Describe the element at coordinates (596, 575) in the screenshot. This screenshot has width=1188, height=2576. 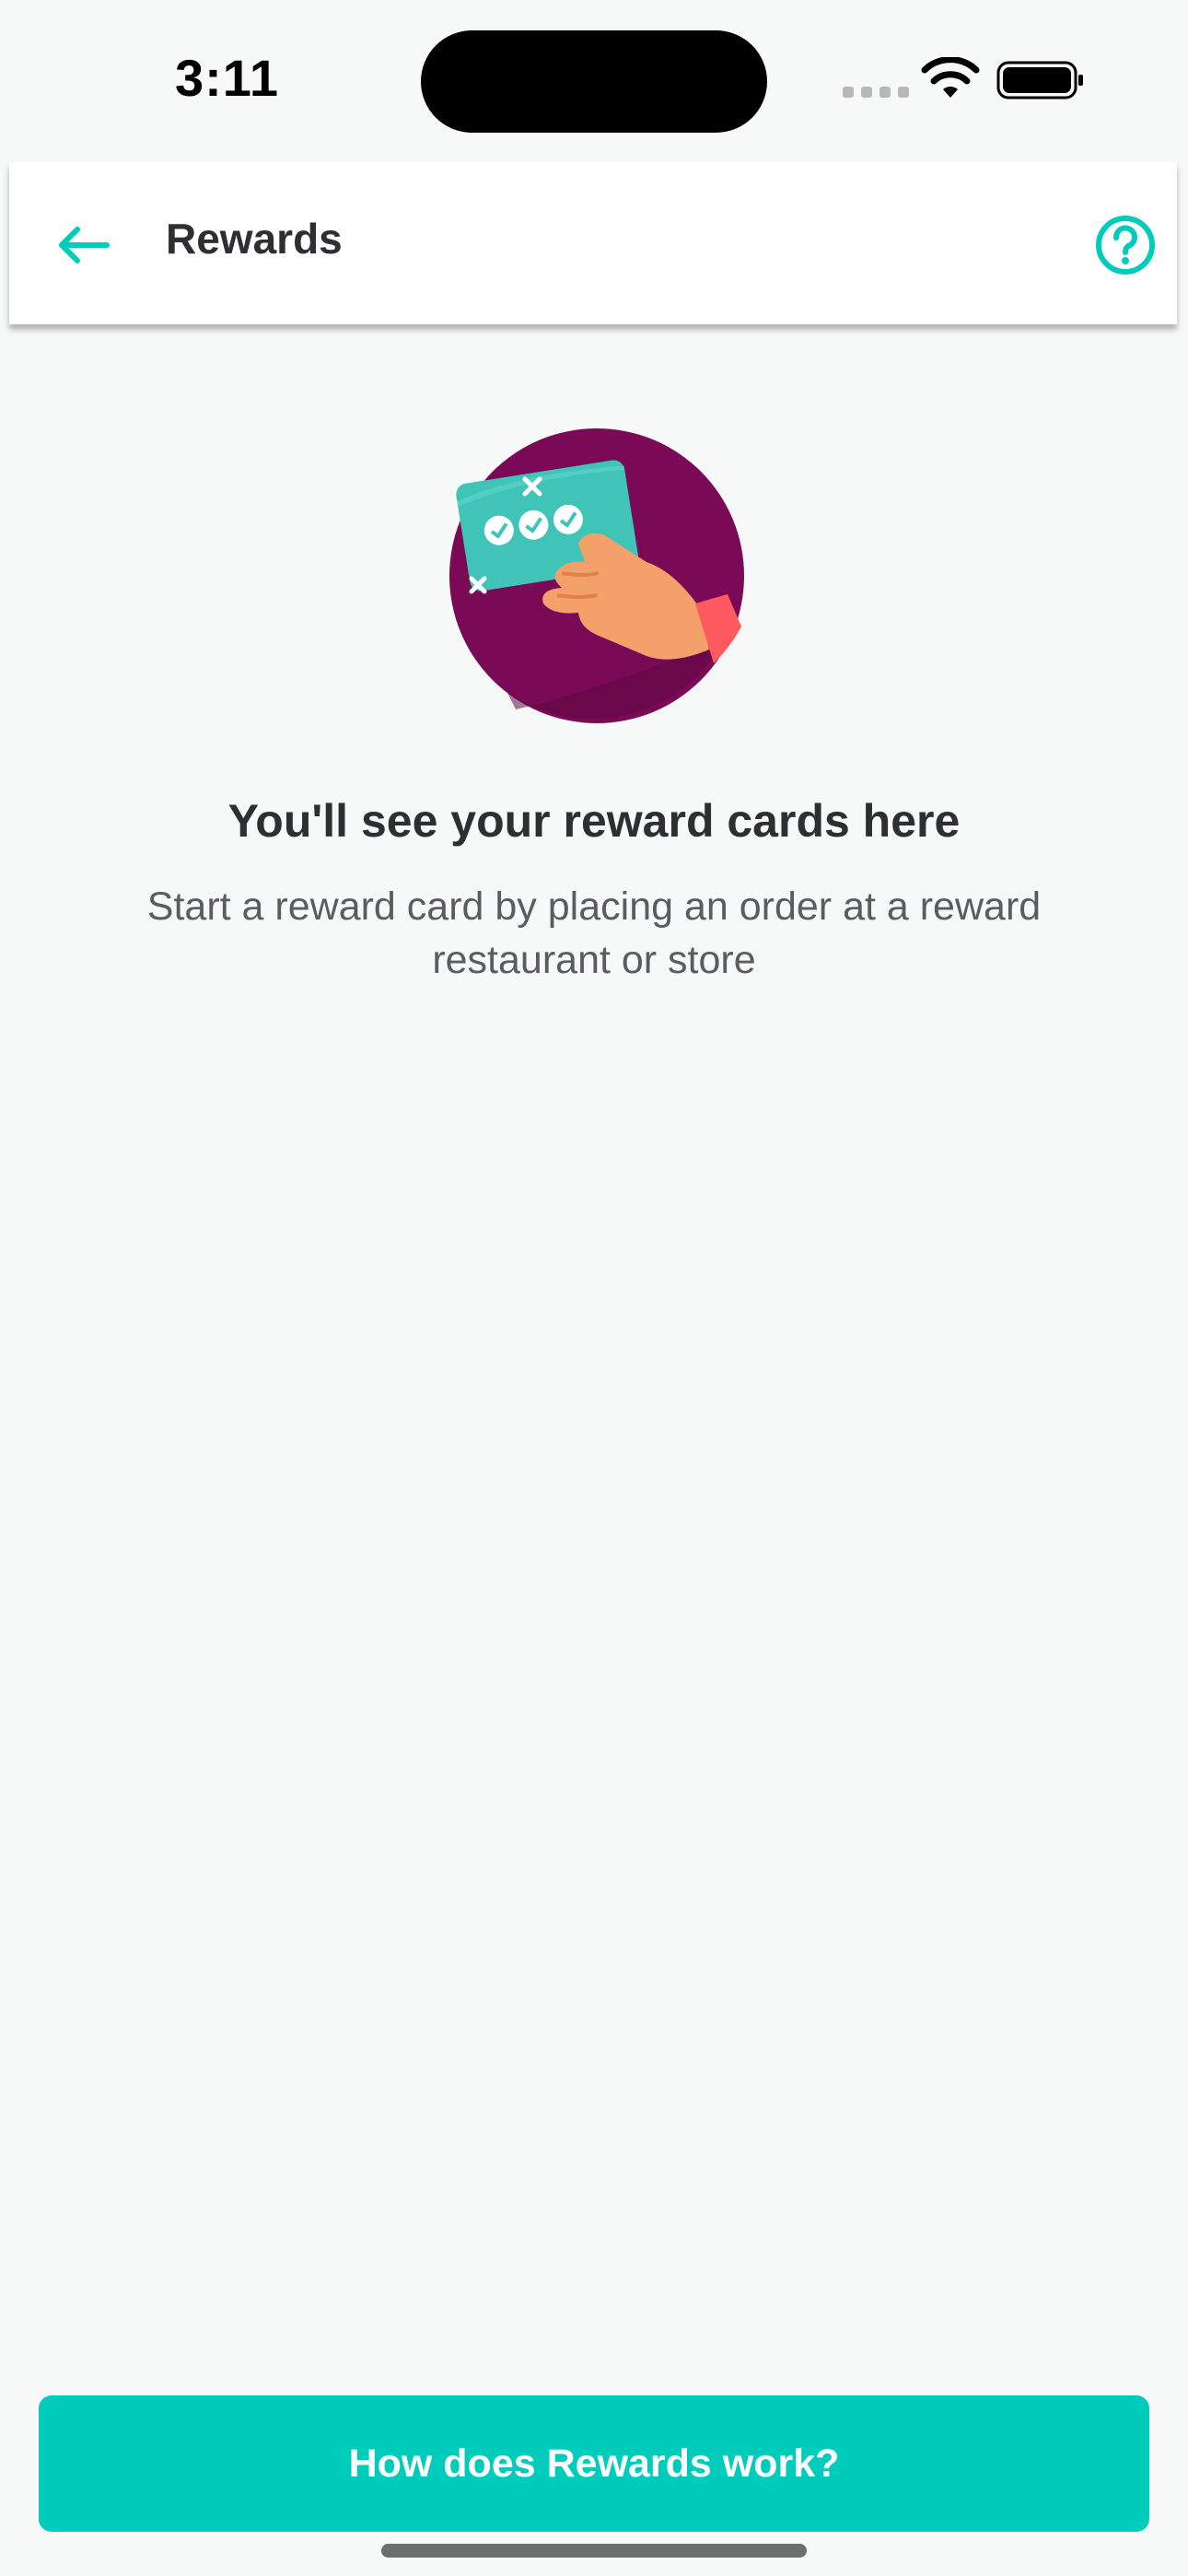
I see `reward-card-illustration` at that location.